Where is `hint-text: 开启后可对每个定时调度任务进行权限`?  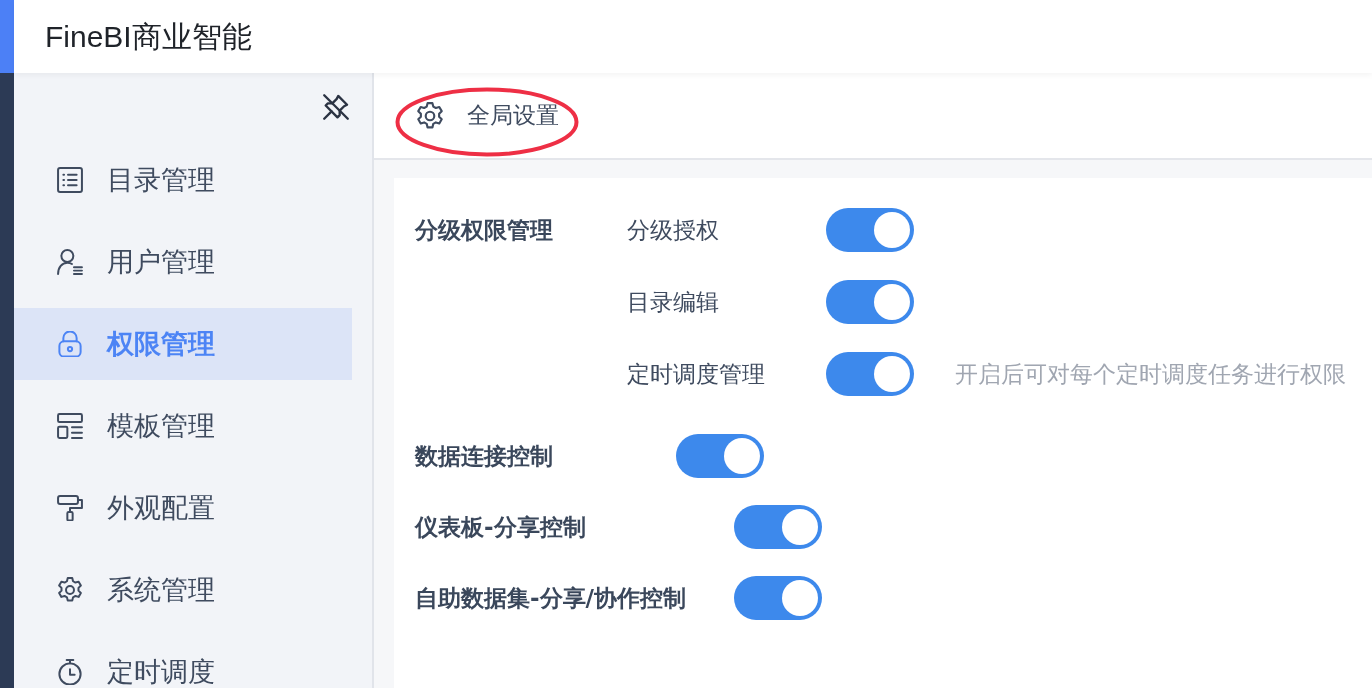 hint-text: 开启后可对每个定时调度任务进行权限 is located at coordinates (1150, 374).